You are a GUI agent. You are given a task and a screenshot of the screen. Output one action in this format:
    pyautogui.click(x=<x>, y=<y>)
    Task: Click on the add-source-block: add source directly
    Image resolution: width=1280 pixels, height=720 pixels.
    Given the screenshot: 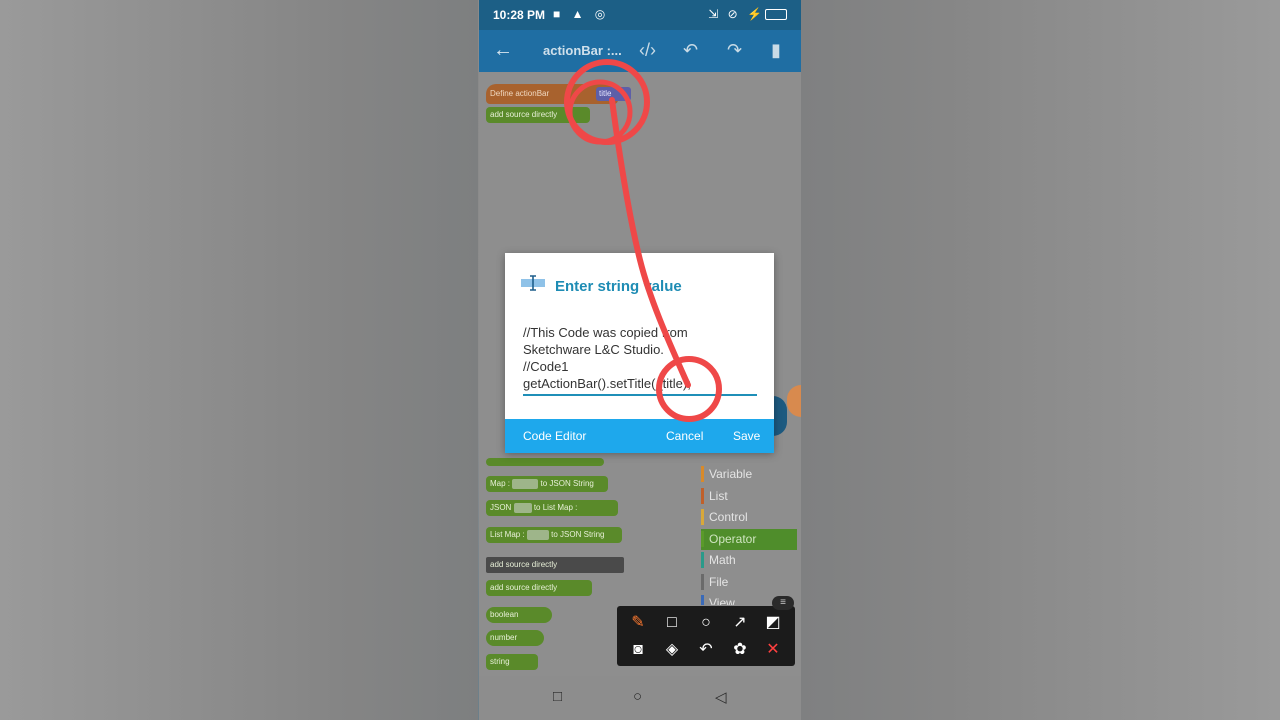 What is the action you would take?
    pyautogui.click(x=538, y=115)
    